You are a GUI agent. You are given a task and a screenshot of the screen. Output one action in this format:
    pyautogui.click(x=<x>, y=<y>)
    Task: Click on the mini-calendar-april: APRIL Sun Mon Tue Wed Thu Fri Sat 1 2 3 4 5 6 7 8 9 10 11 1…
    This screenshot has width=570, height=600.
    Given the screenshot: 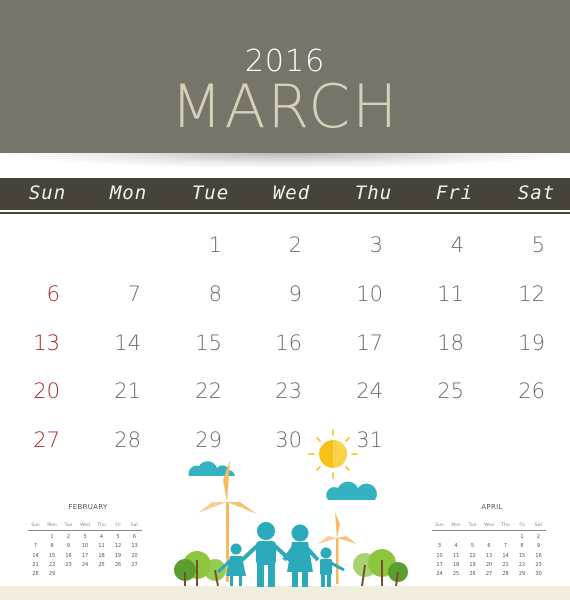 What is the action you would take?
    pyautogui.click(x=492, y=543)
    